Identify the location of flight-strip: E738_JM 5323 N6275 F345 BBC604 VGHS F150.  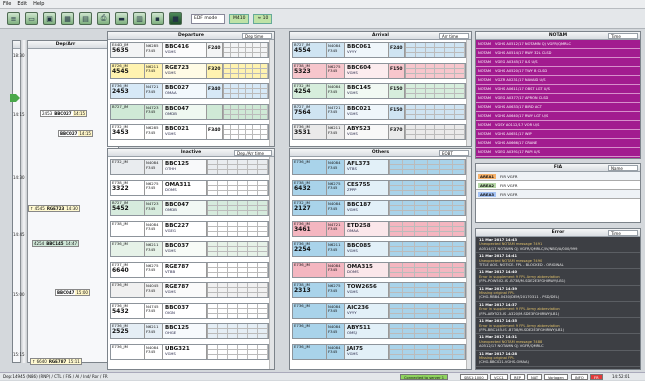
(379, 70).